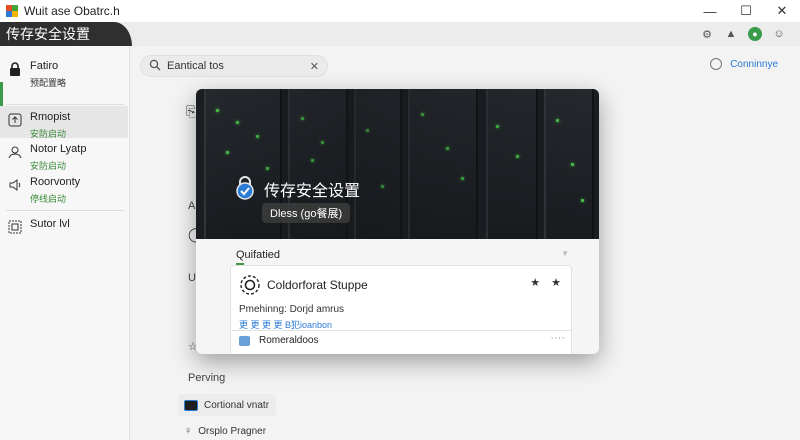  I want to click on close-button: ✕, so click(782, 11).